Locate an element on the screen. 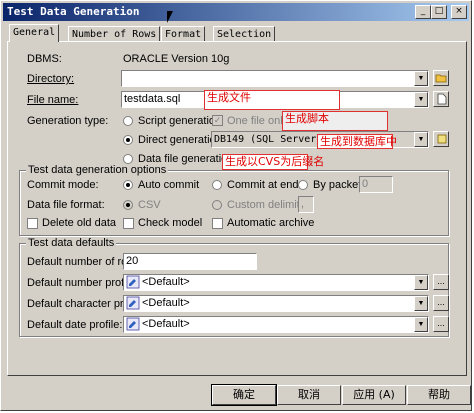 The width and height of the screenshot is (474, 413). tab-selection: Selection is located at coordinates (244, 33).